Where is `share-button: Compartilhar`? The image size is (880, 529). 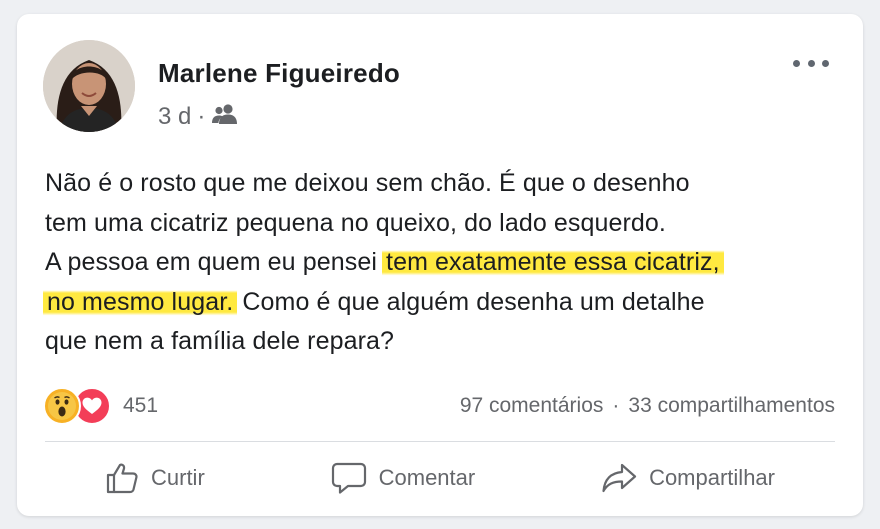 share-button: Compartilhar is located at coordinates (688, 478).